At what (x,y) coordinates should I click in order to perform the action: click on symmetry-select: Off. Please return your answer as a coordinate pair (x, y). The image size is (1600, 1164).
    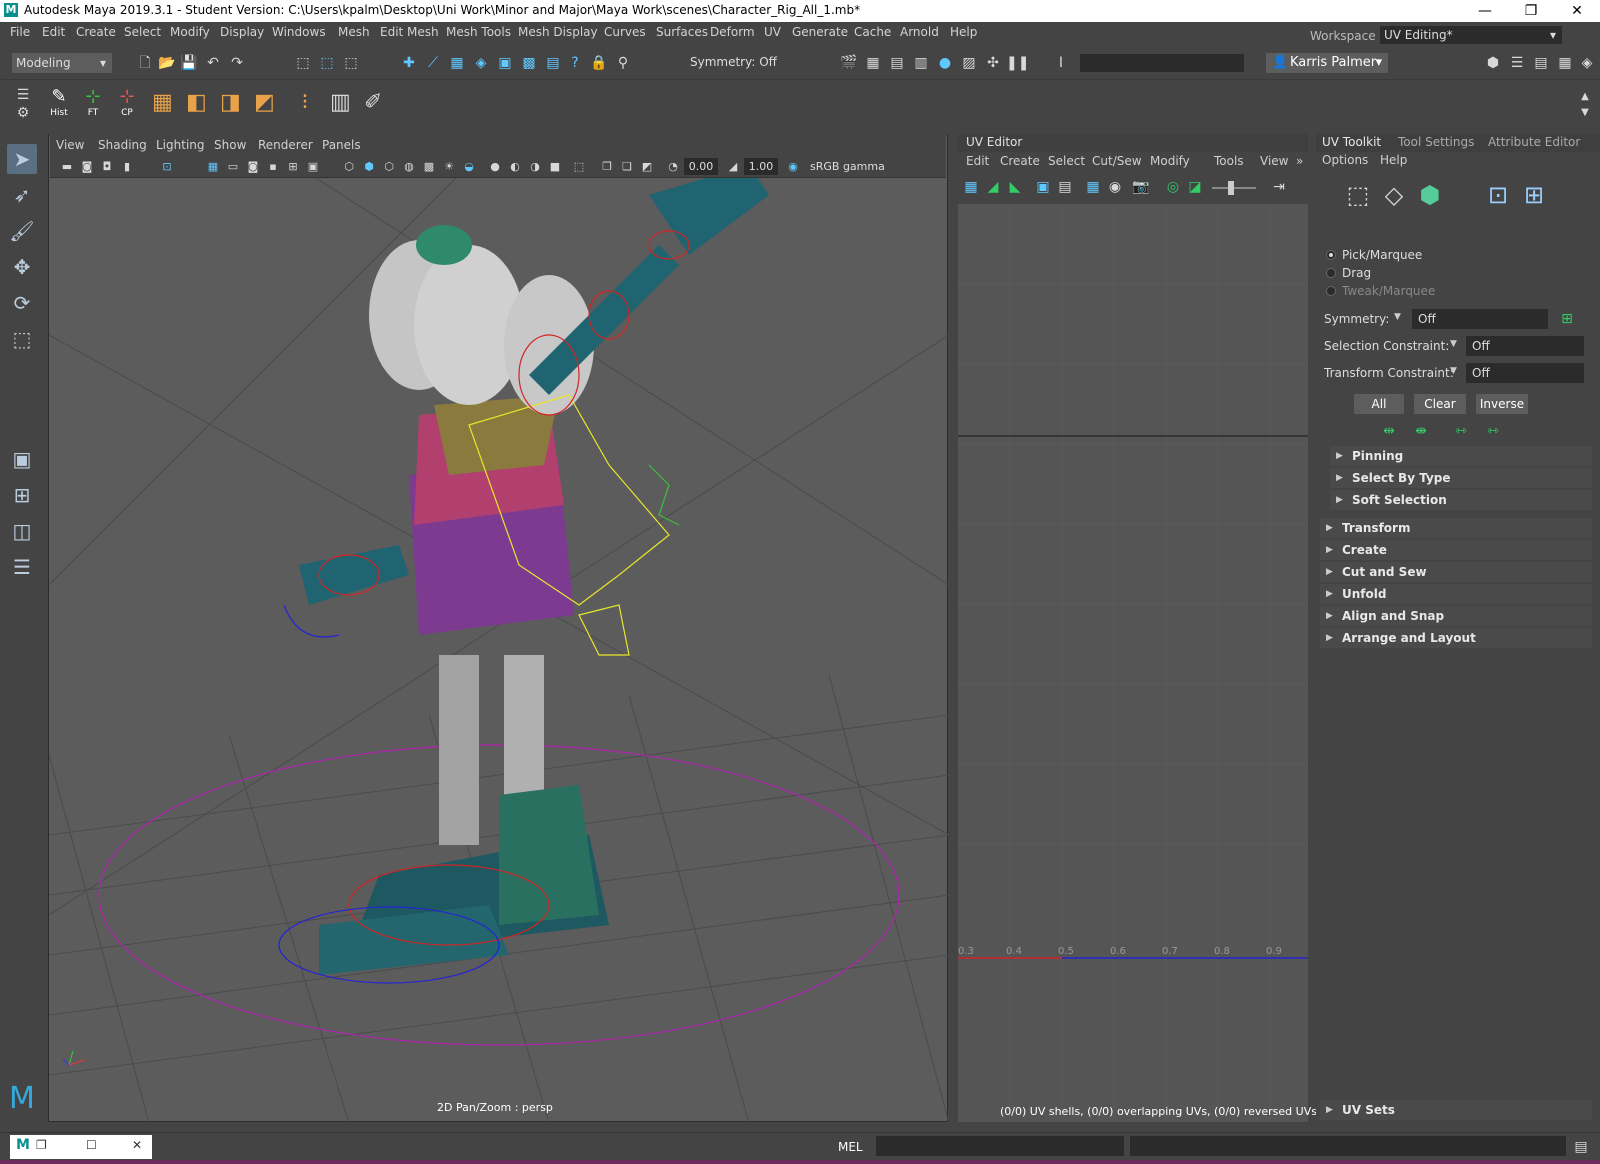
    Looking at the image, I should click on (1480, 319).